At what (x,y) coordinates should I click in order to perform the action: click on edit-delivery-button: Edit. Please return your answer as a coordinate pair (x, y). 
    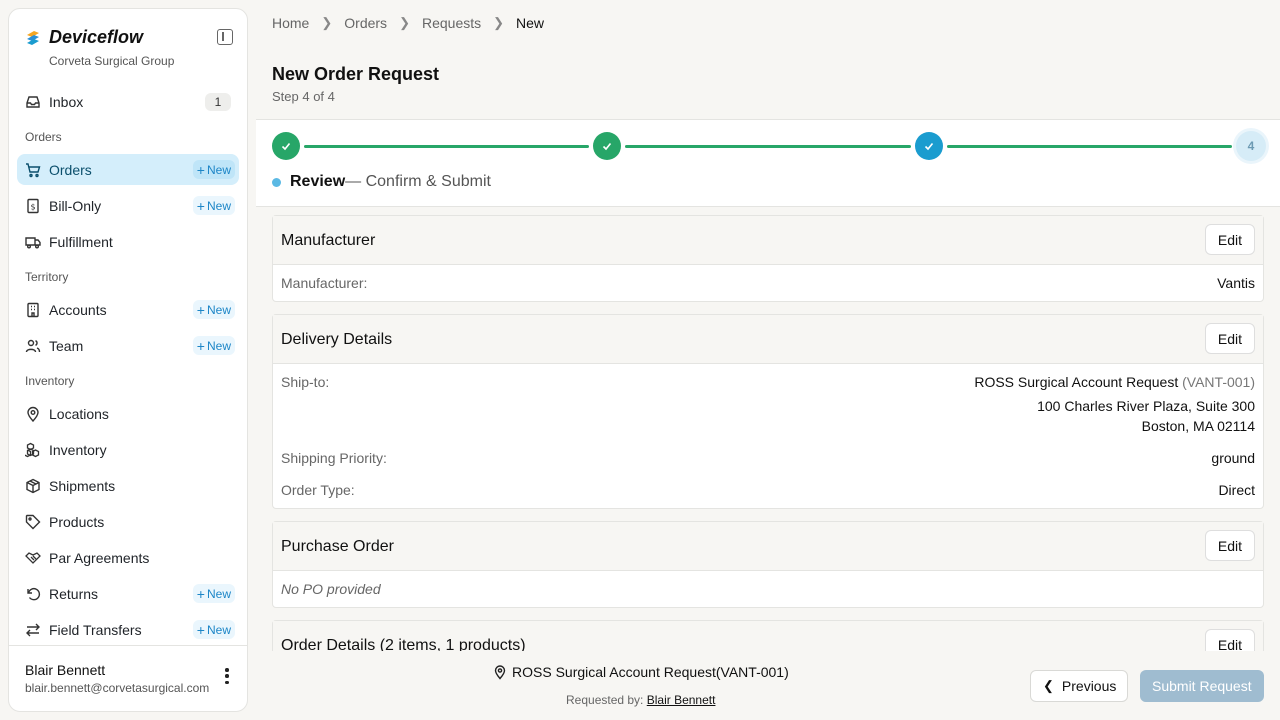
    Looking at the image, I should click on (1229, 338).